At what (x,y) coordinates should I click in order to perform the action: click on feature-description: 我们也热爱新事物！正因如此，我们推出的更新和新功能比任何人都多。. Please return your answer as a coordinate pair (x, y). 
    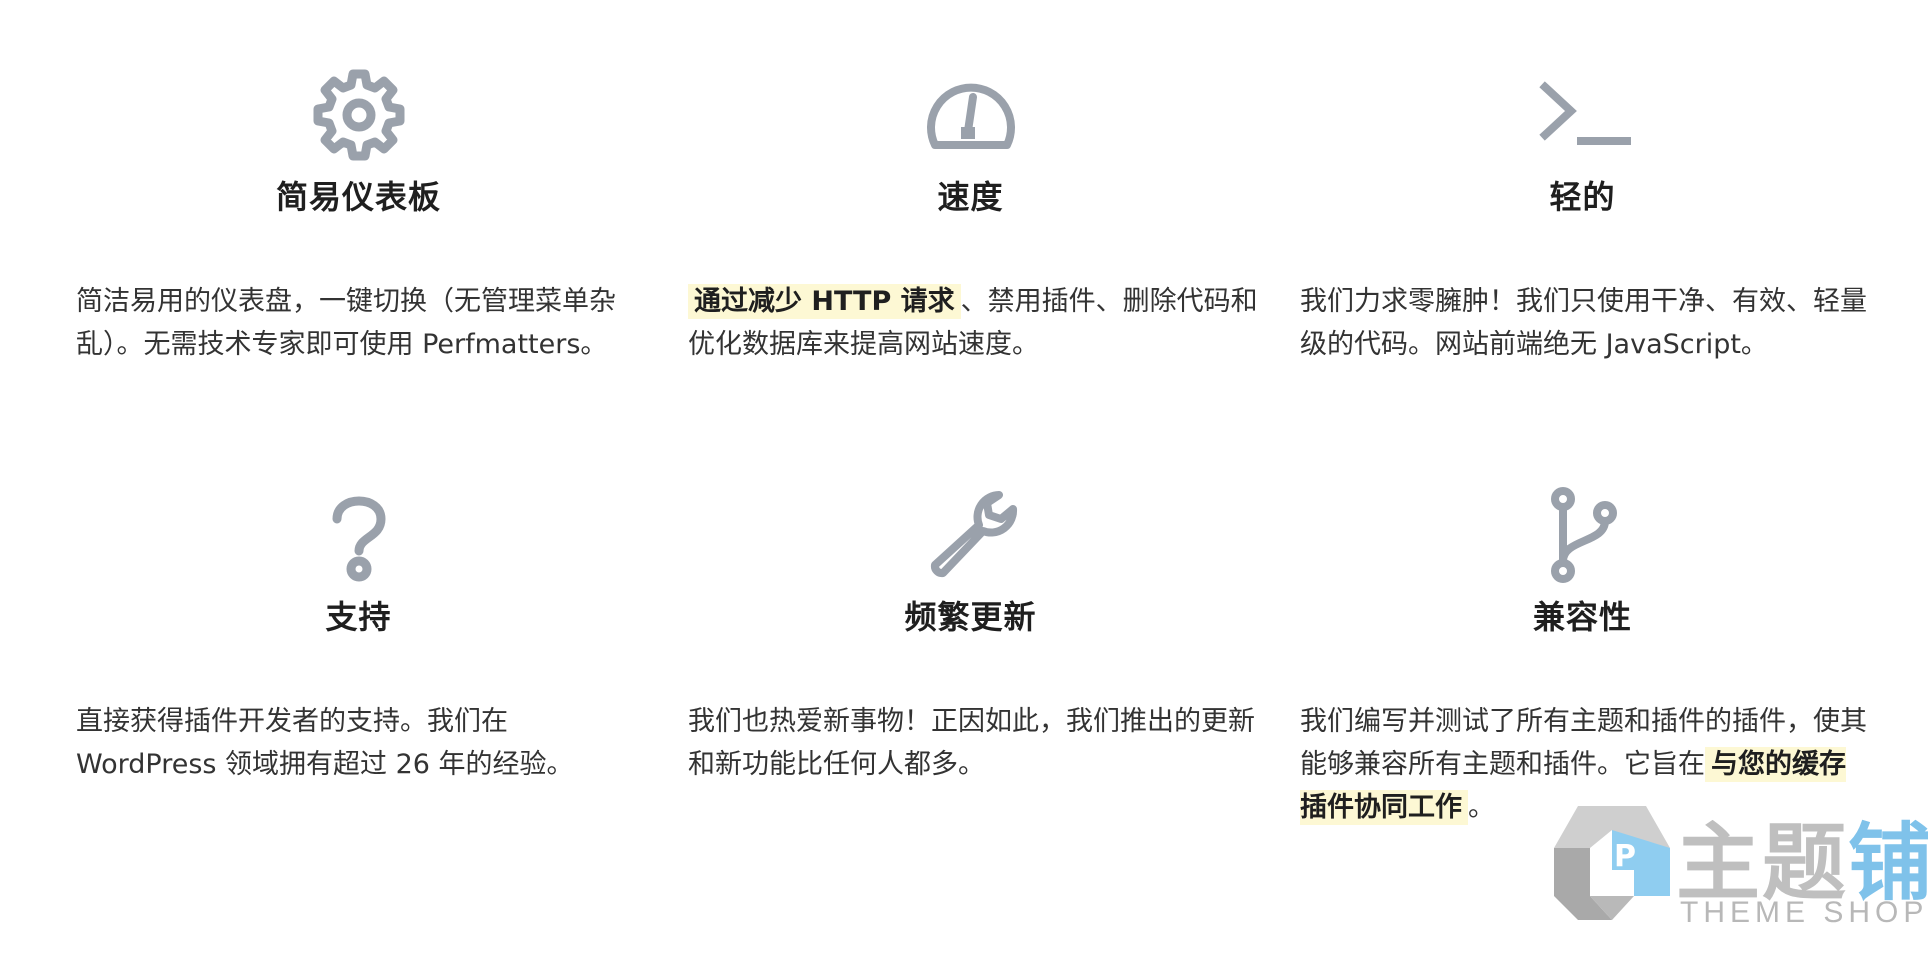
    Looking at the image, I should click on (973, 743).